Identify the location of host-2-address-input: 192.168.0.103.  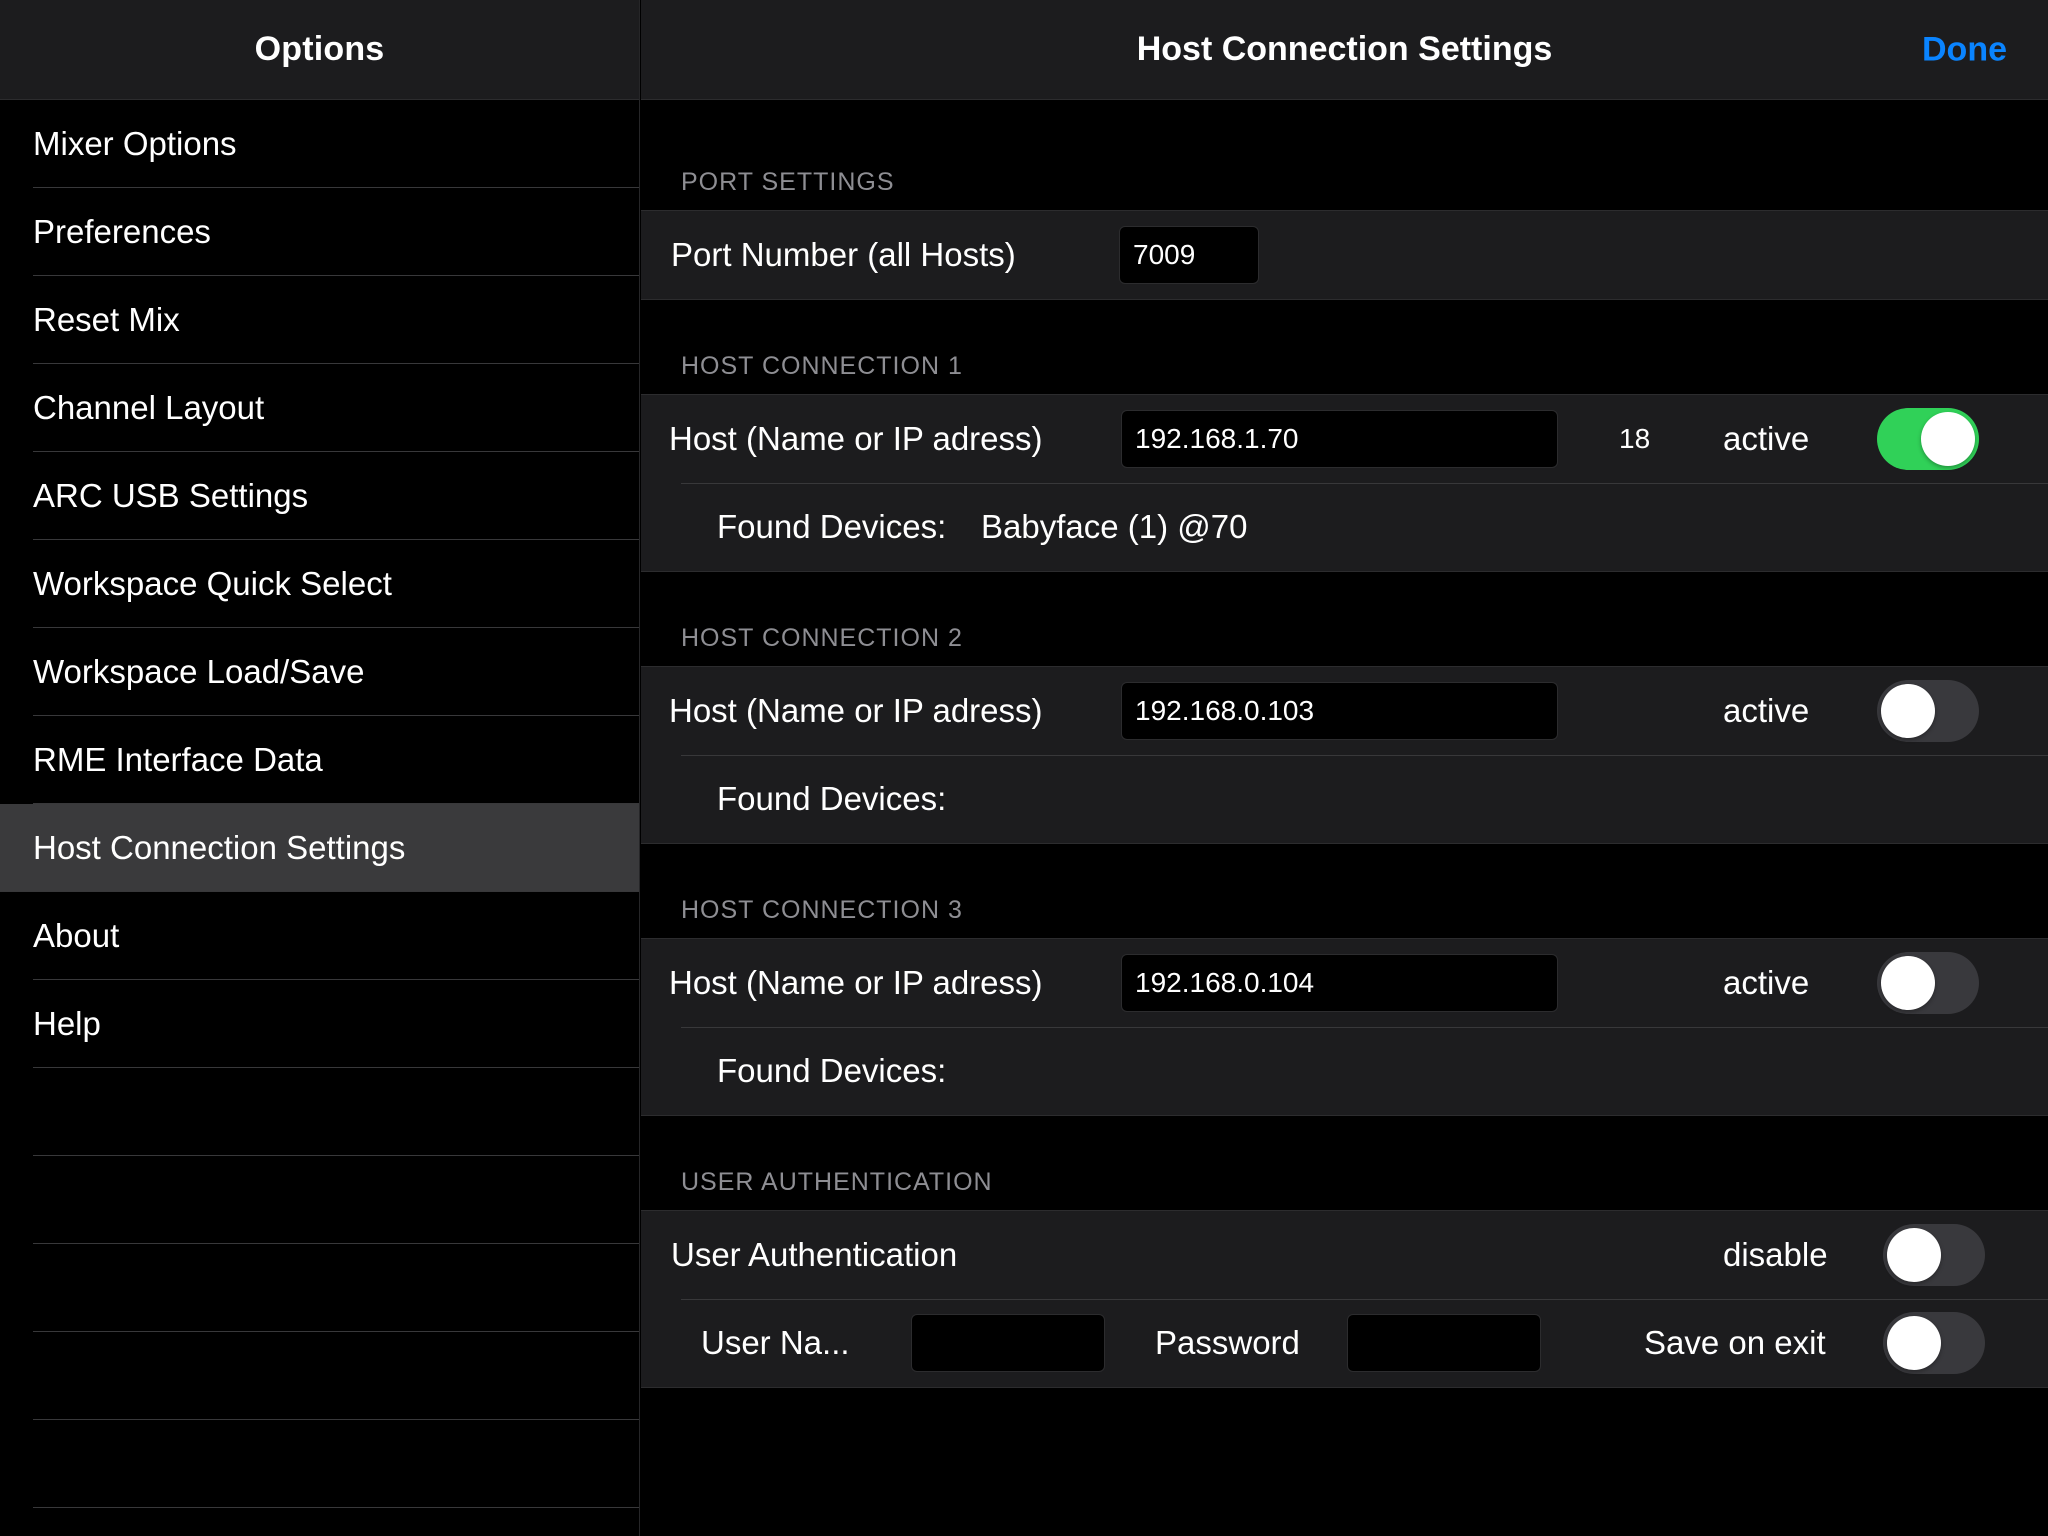
(1339, 711).